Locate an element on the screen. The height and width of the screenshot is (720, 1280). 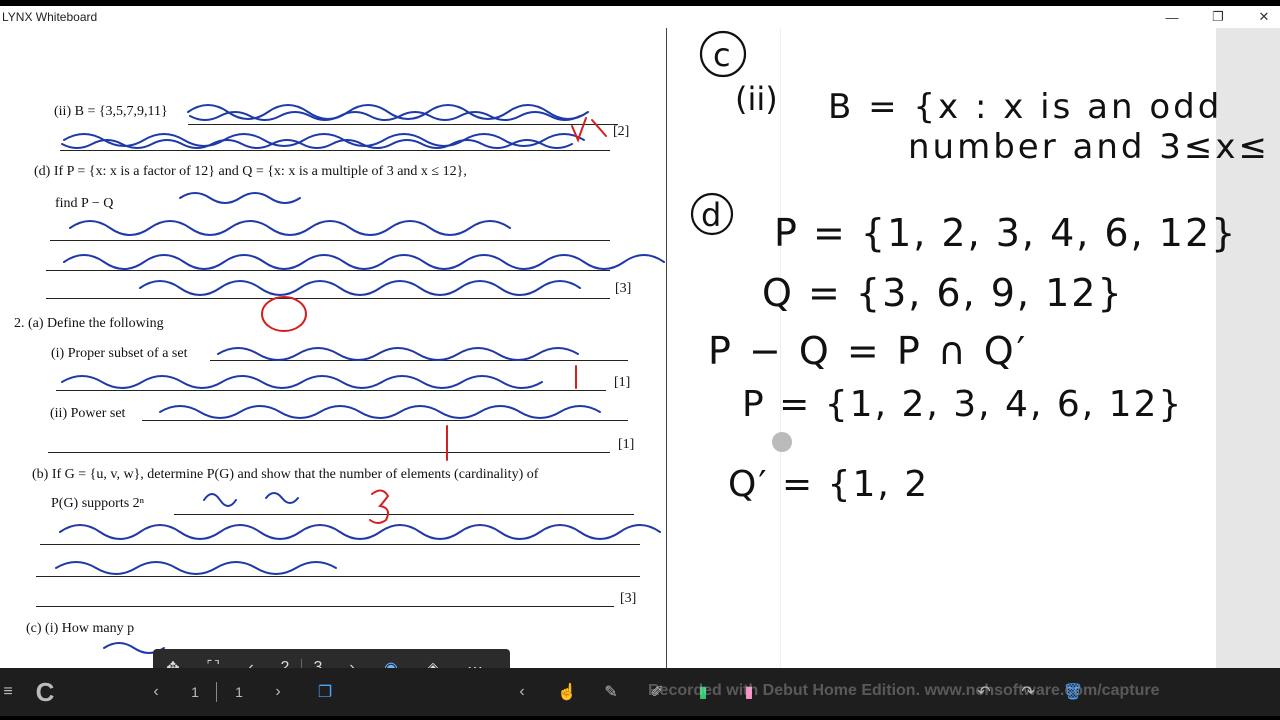
solution-p-minus-q: P − Q = P ∩ Q′ is located at coordinates (868, 351).